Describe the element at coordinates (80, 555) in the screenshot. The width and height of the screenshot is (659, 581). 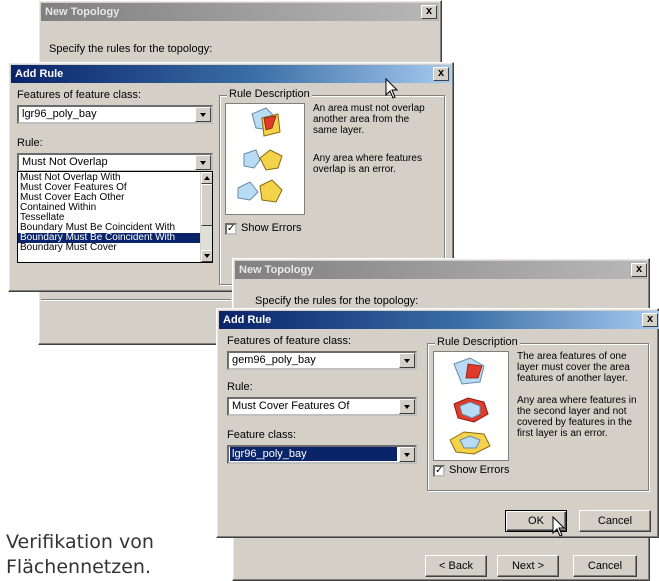
I see `caption: Verifikation von Flächennetzen.` at that location.